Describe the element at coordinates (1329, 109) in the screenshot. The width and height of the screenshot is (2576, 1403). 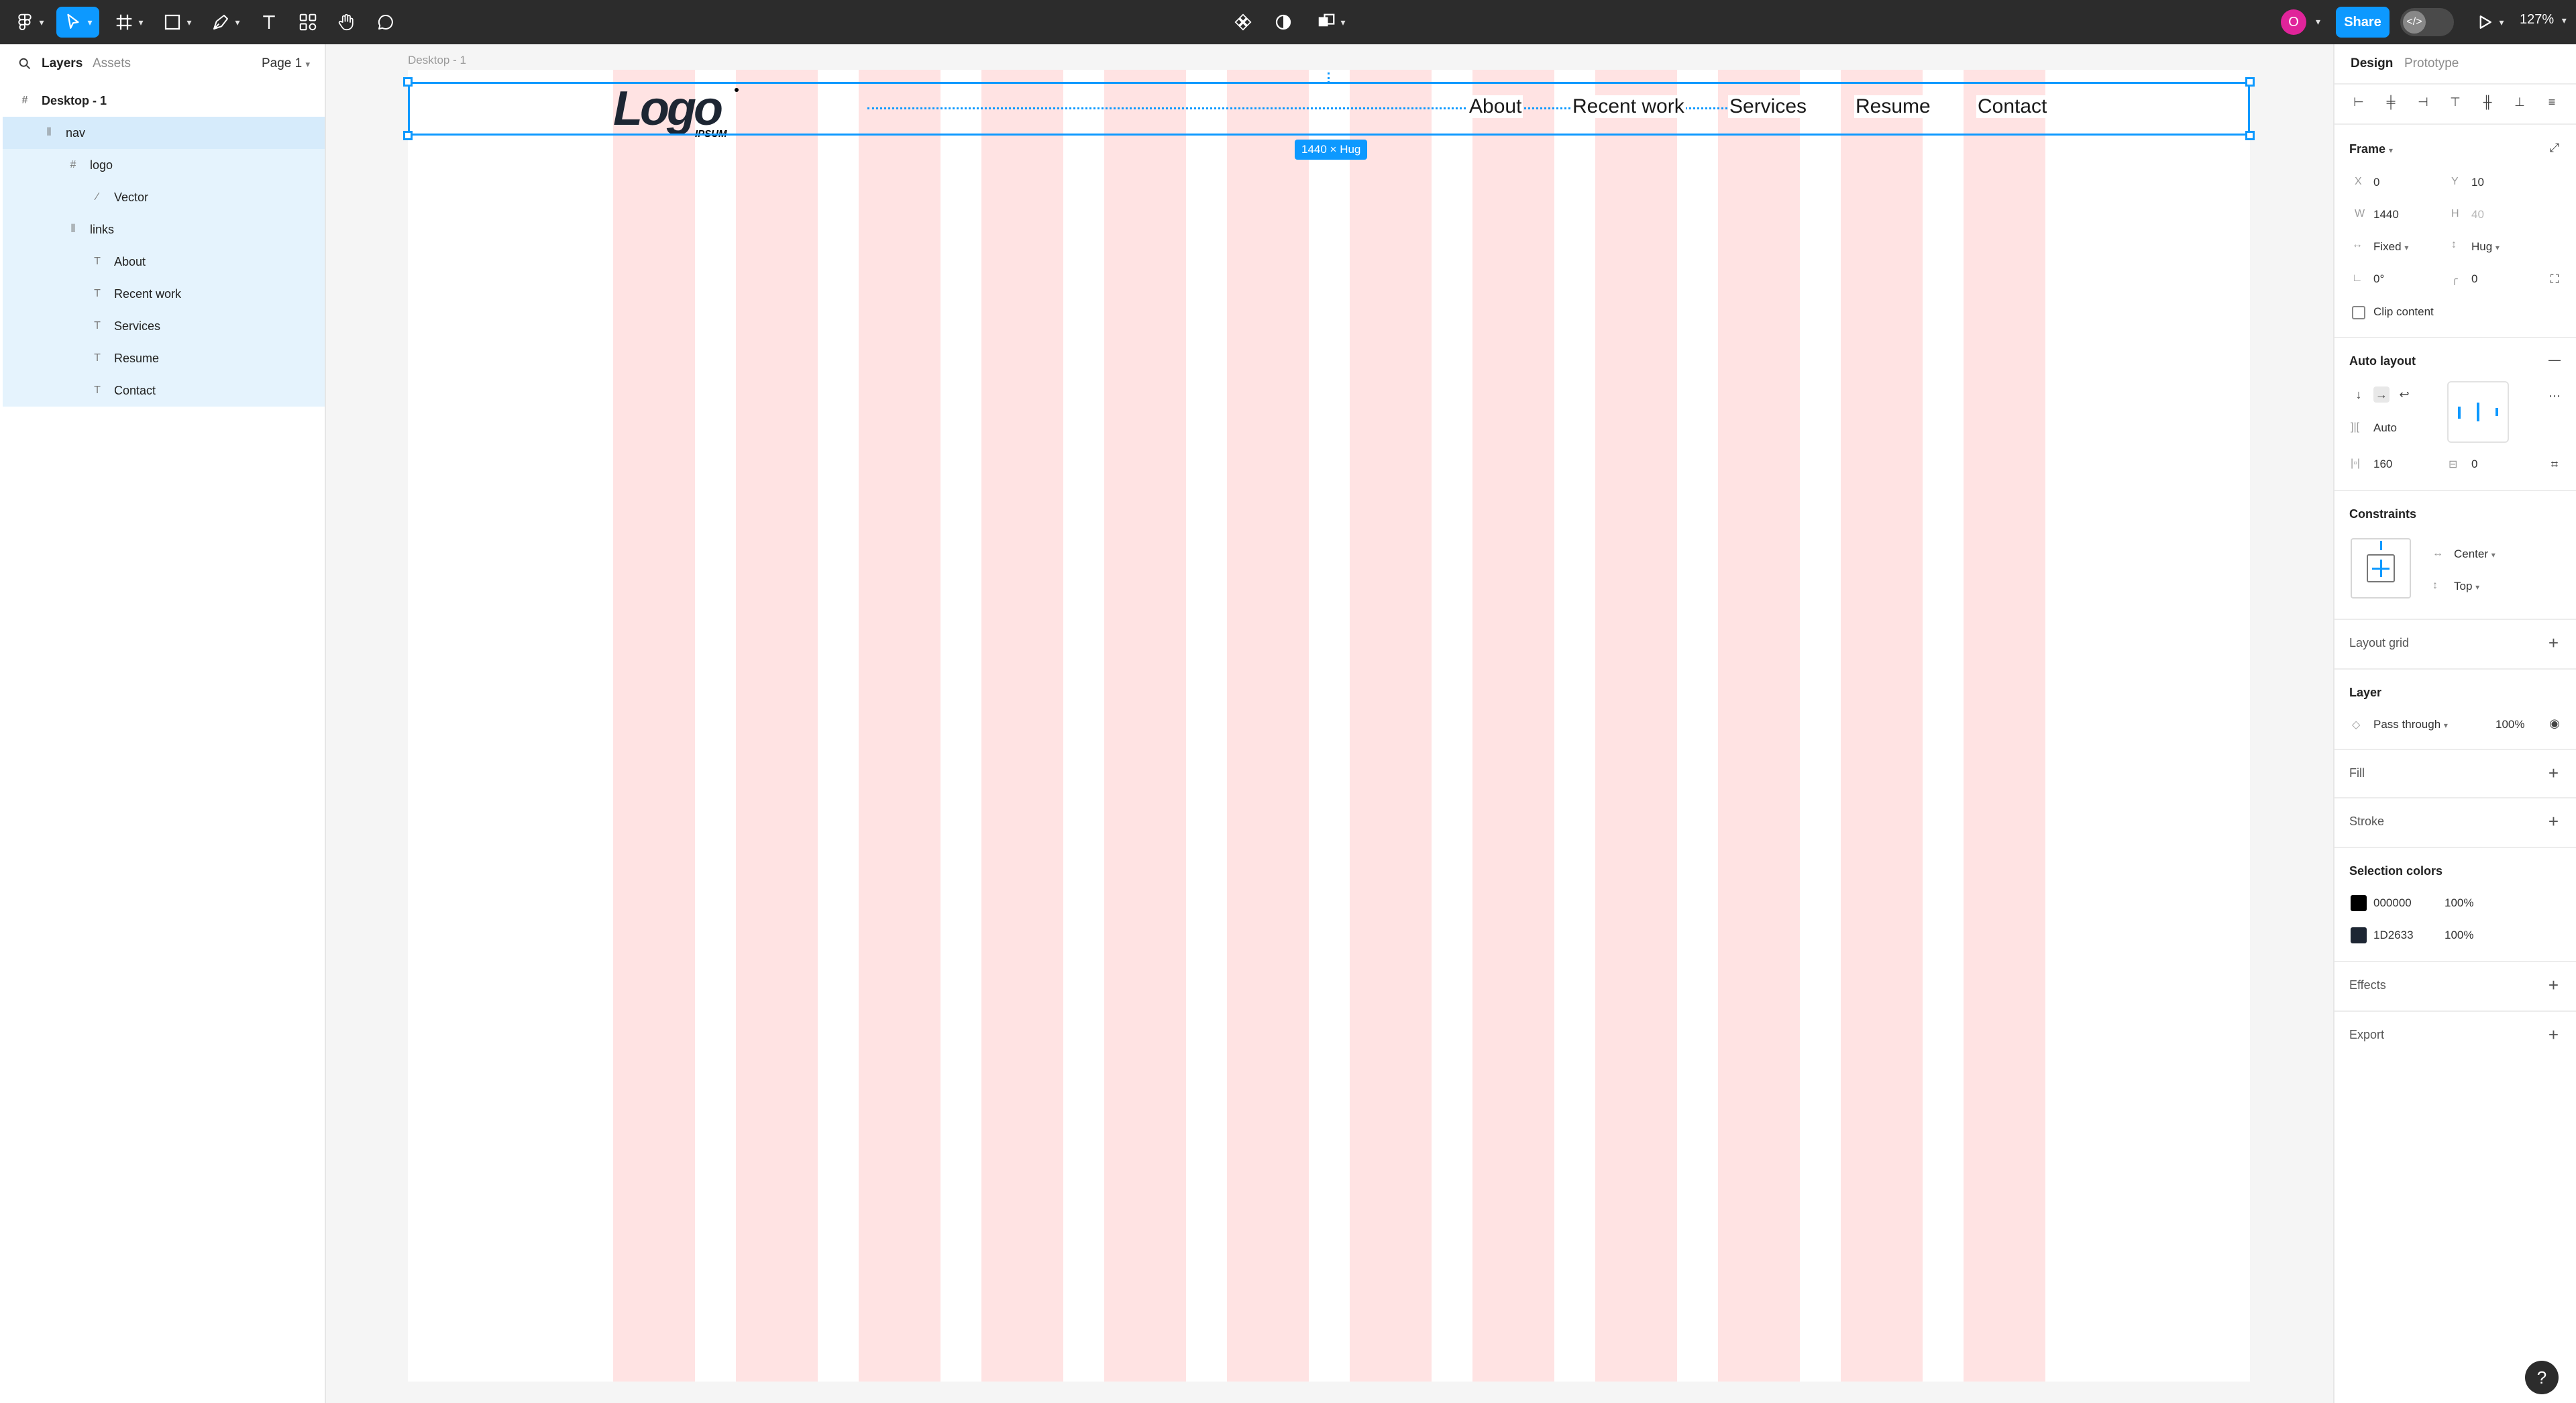
I see `nav-selection-box` at that location.